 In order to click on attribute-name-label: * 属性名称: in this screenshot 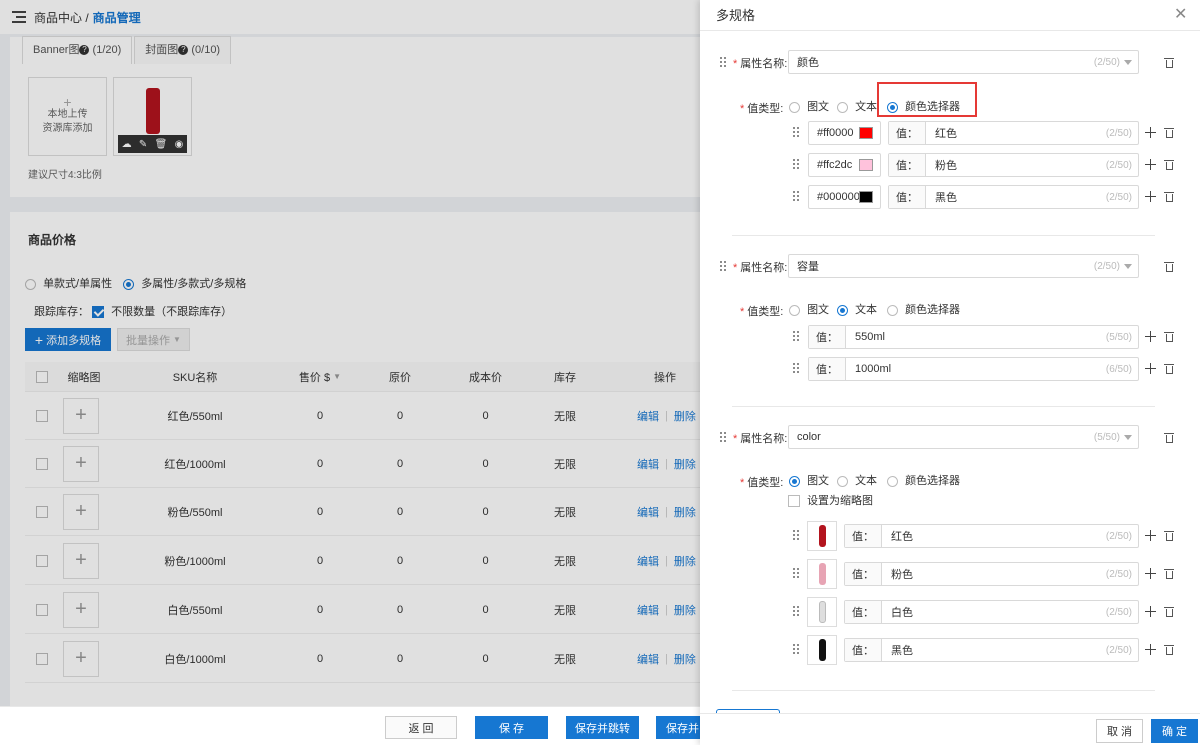, I will do `click(760, 268)`.